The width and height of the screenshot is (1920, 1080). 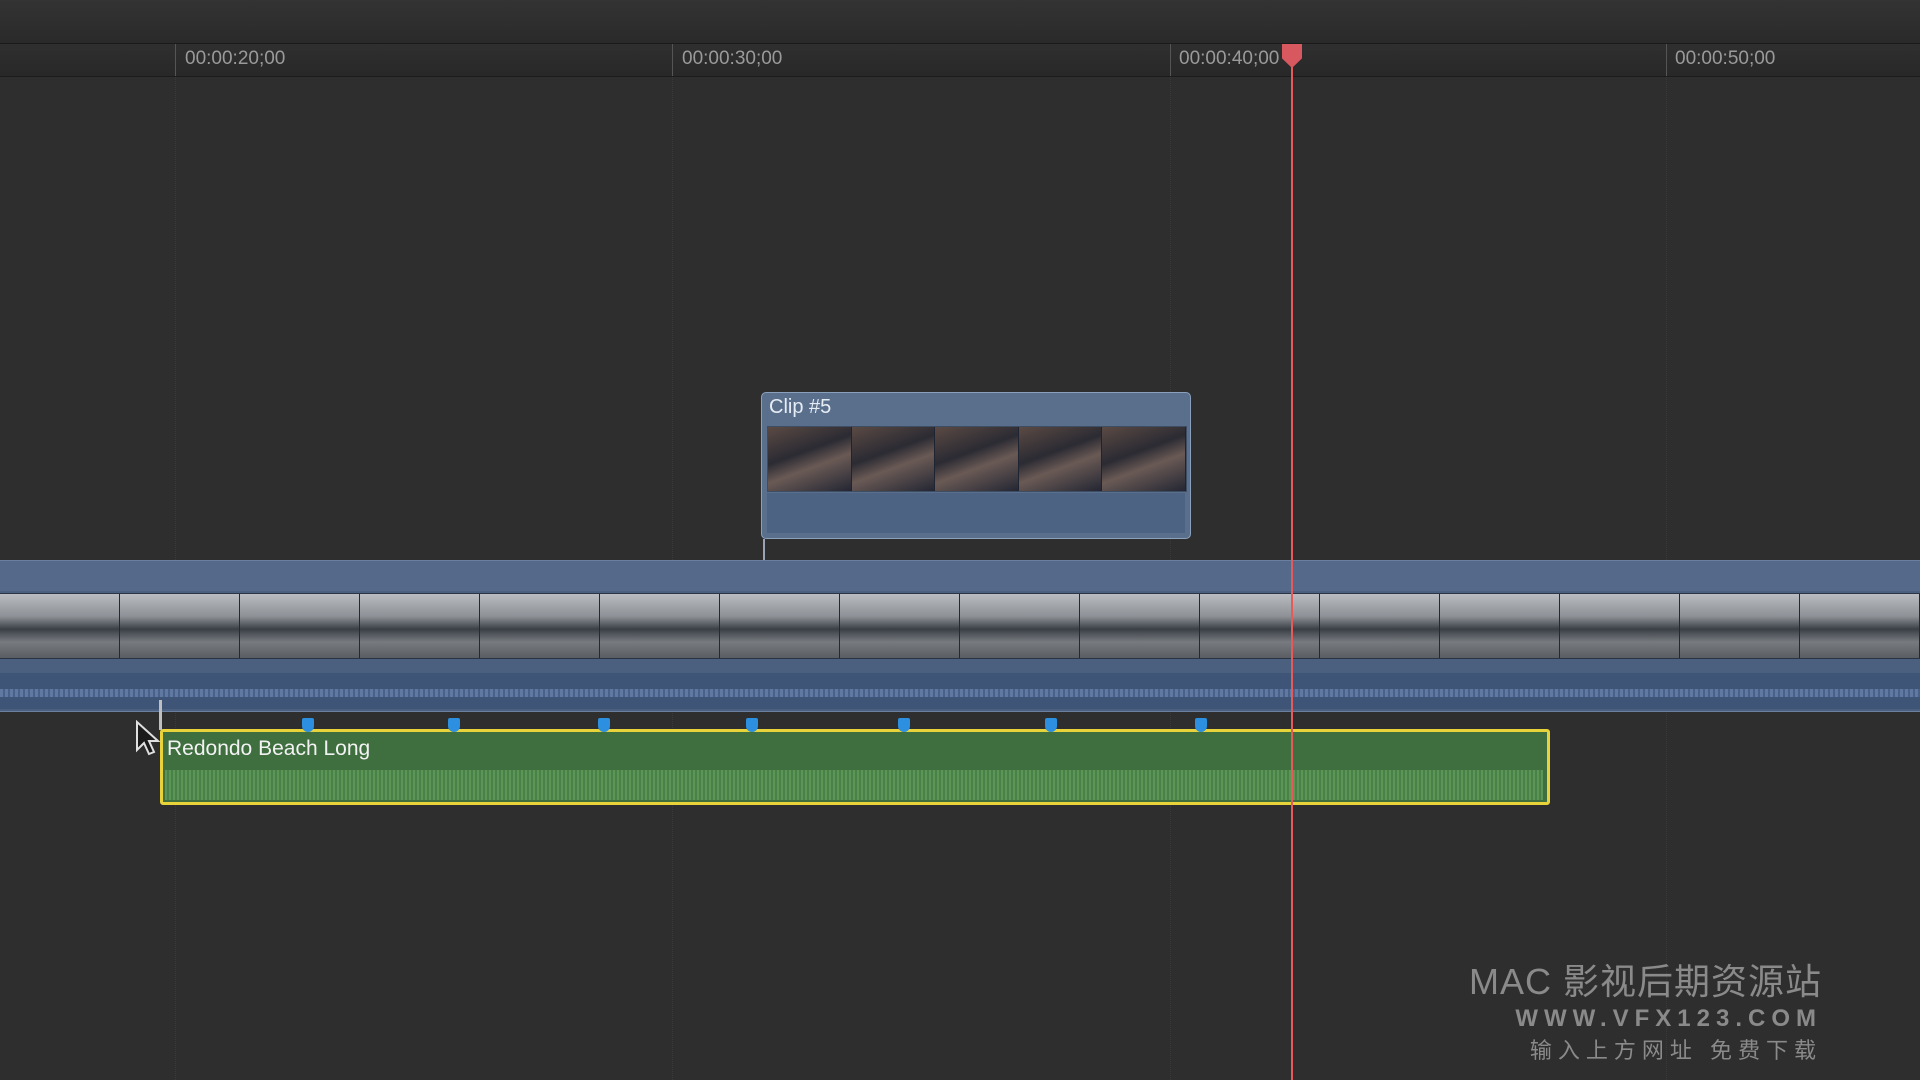 I want to click on primary-storyline, so click(x=960, y=636).